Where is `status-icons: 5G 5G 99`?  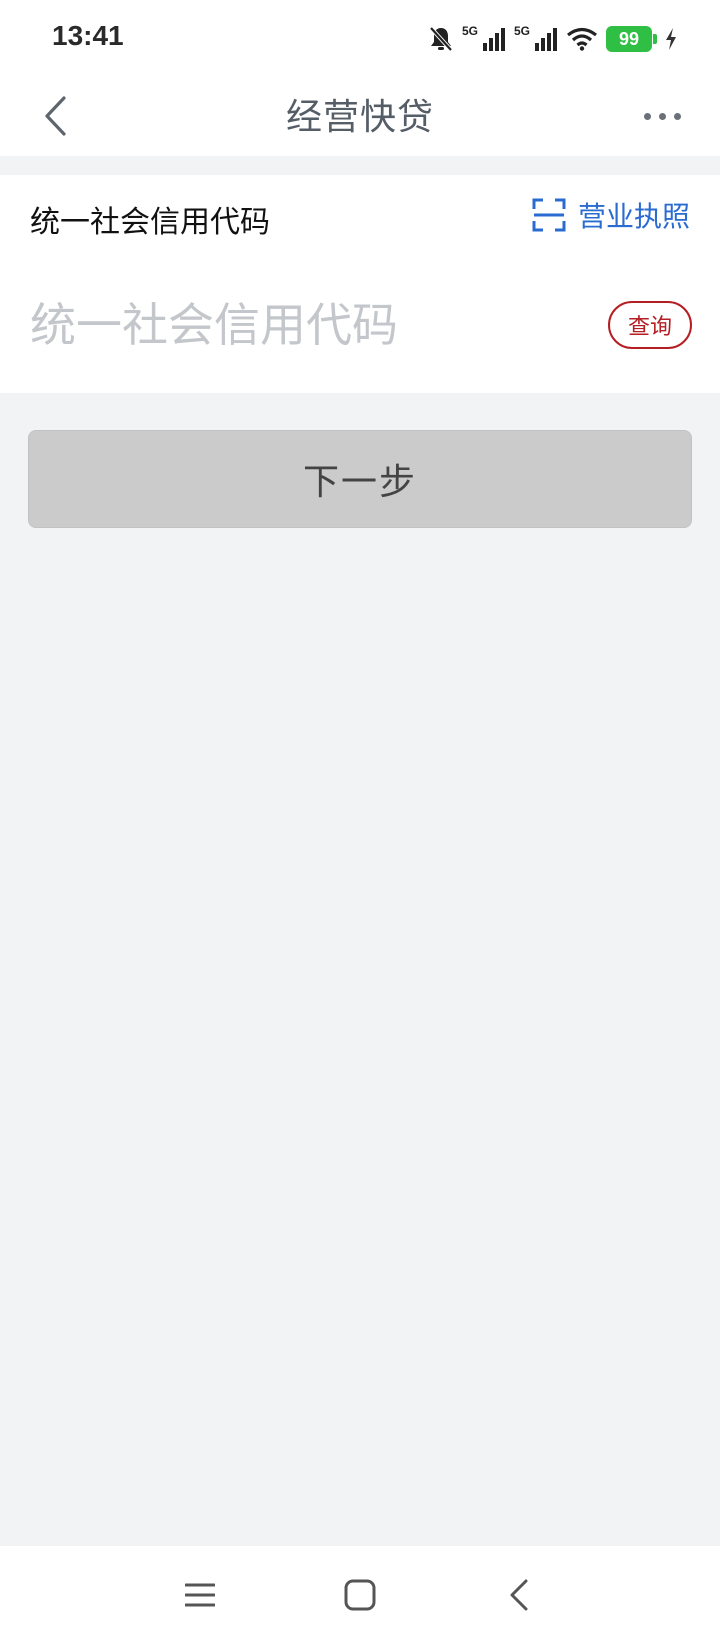
status-icons: 5G 5G 99 is located at coordinates (553, 39).